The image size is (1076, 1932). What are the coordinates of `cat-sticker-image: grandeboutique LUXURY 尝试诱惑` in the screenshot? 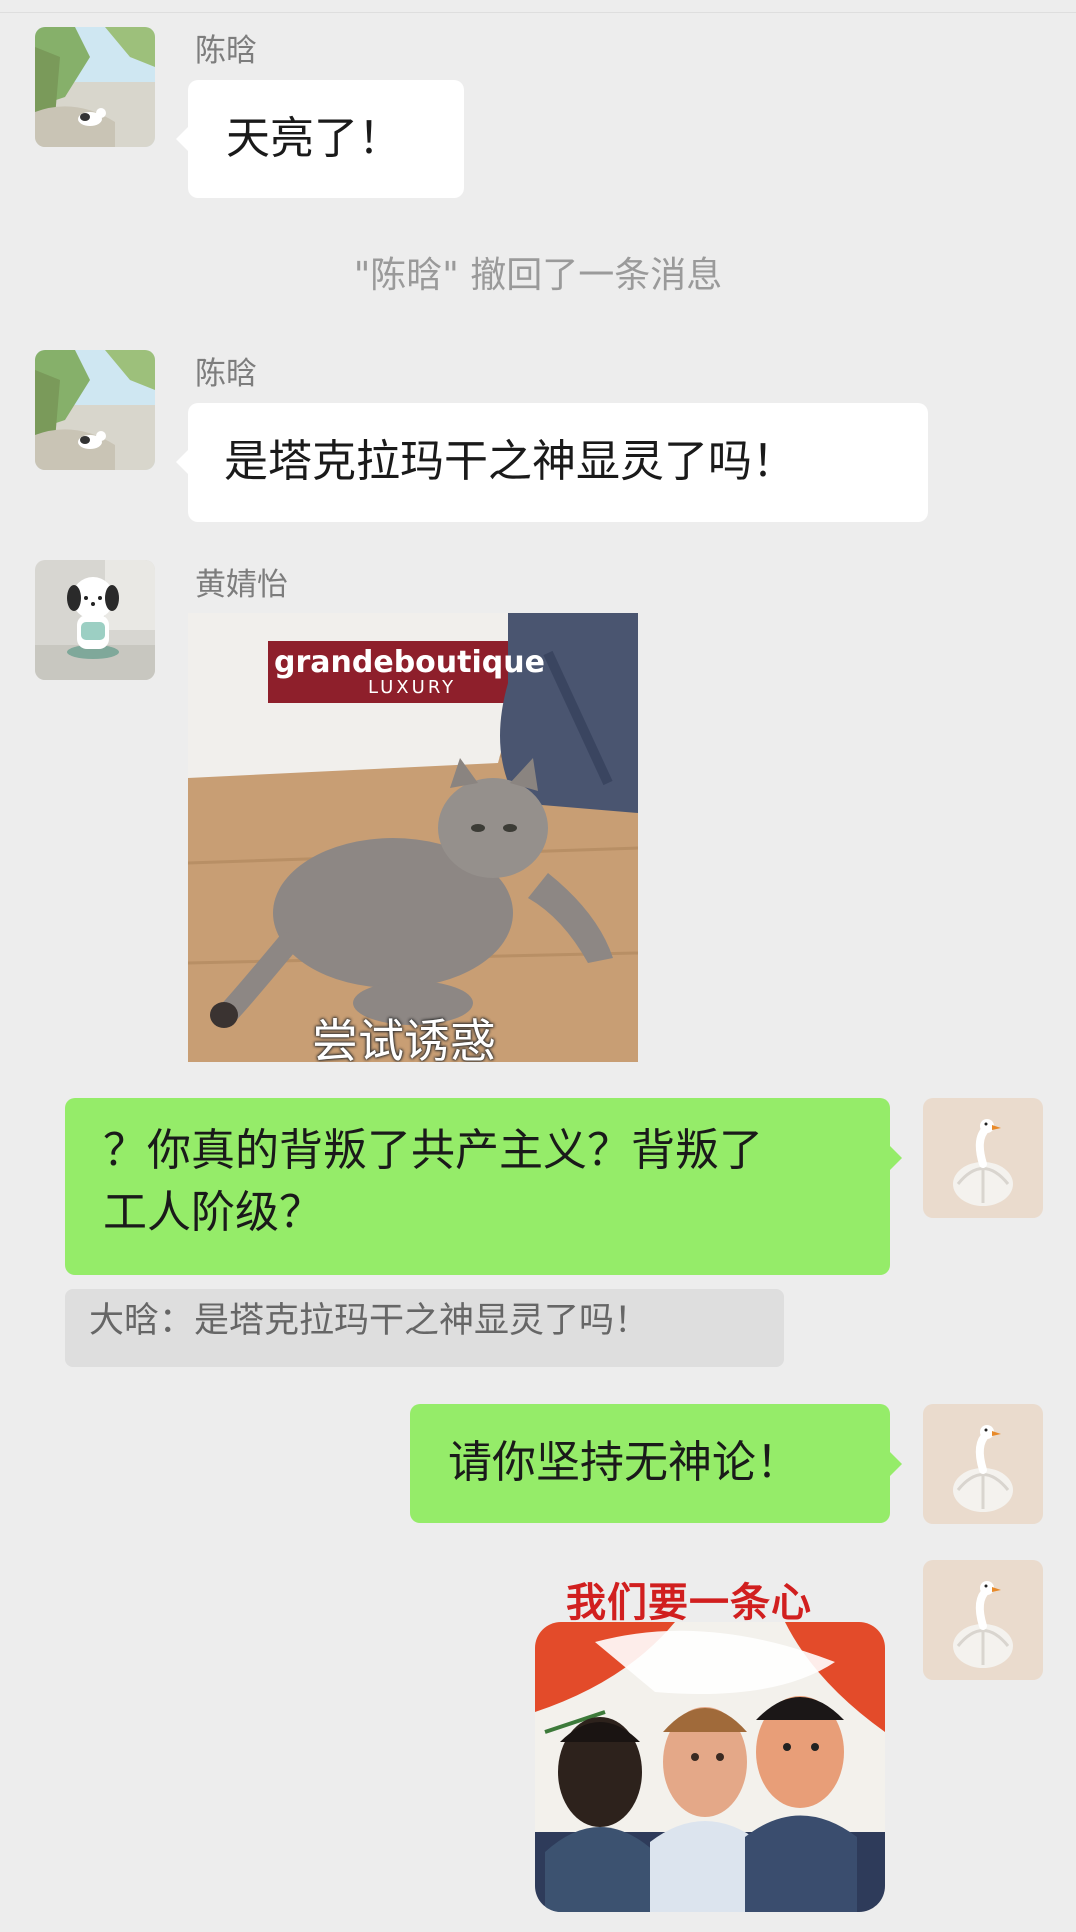 It's located at (413, 837).